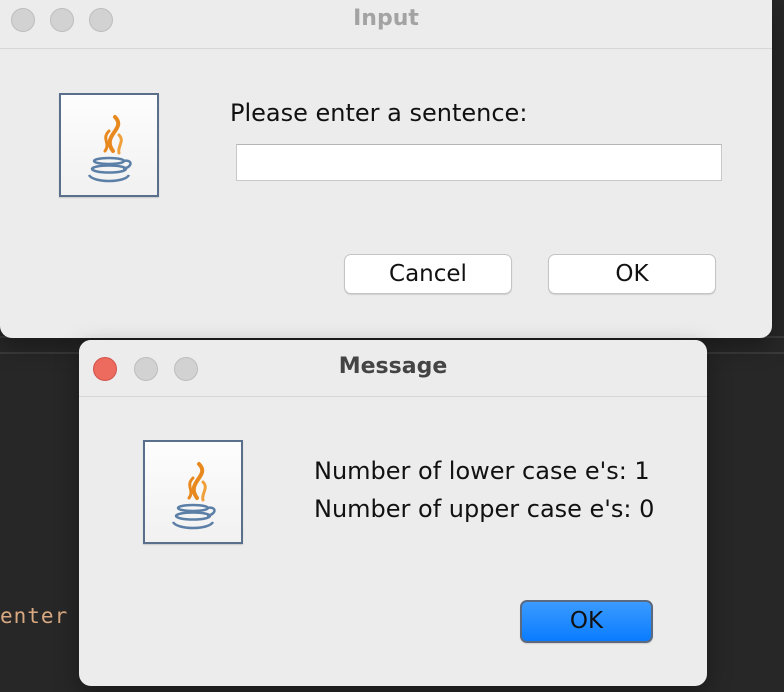  What do you see at coordinates (484, 509) in the screenshot?
I see `message-line-upper: Number of upper case e's: 0` at bounding box center [484, 509].